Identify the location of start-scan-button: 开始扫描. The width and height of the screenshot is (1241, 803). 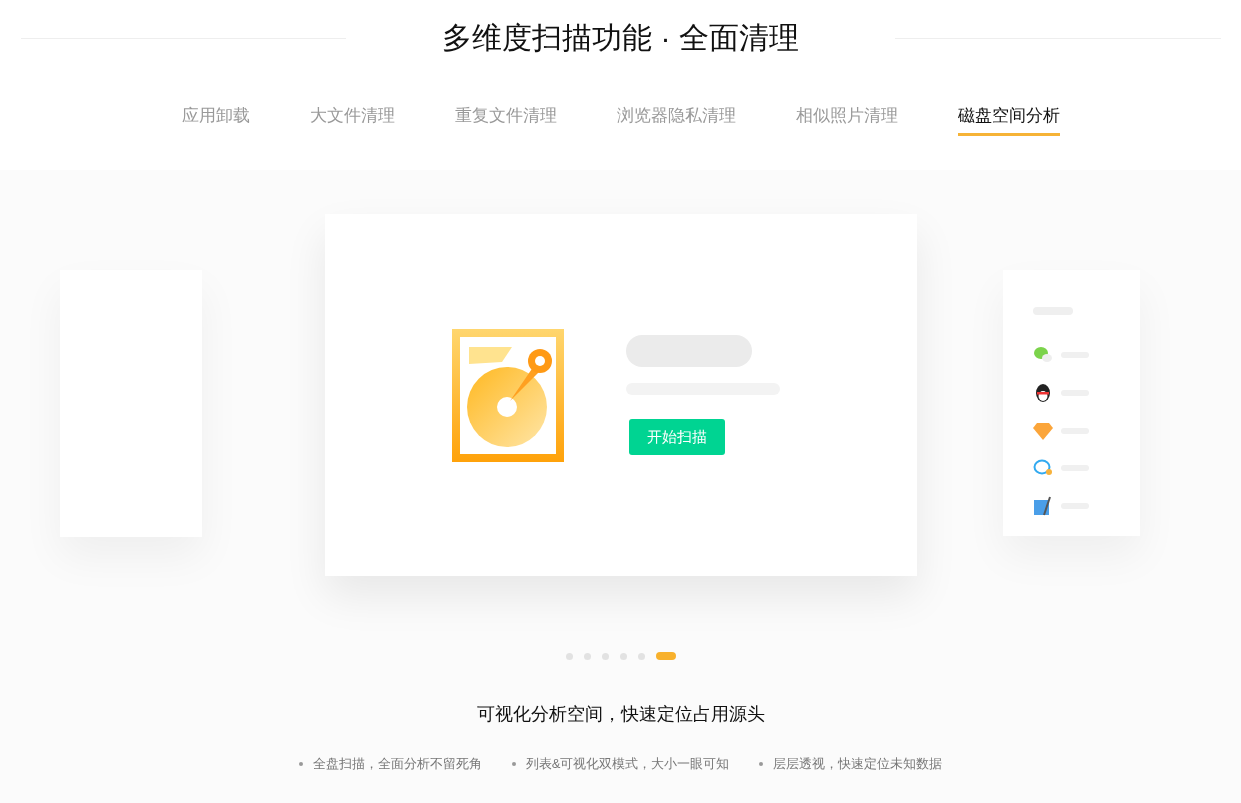
(676, 437).